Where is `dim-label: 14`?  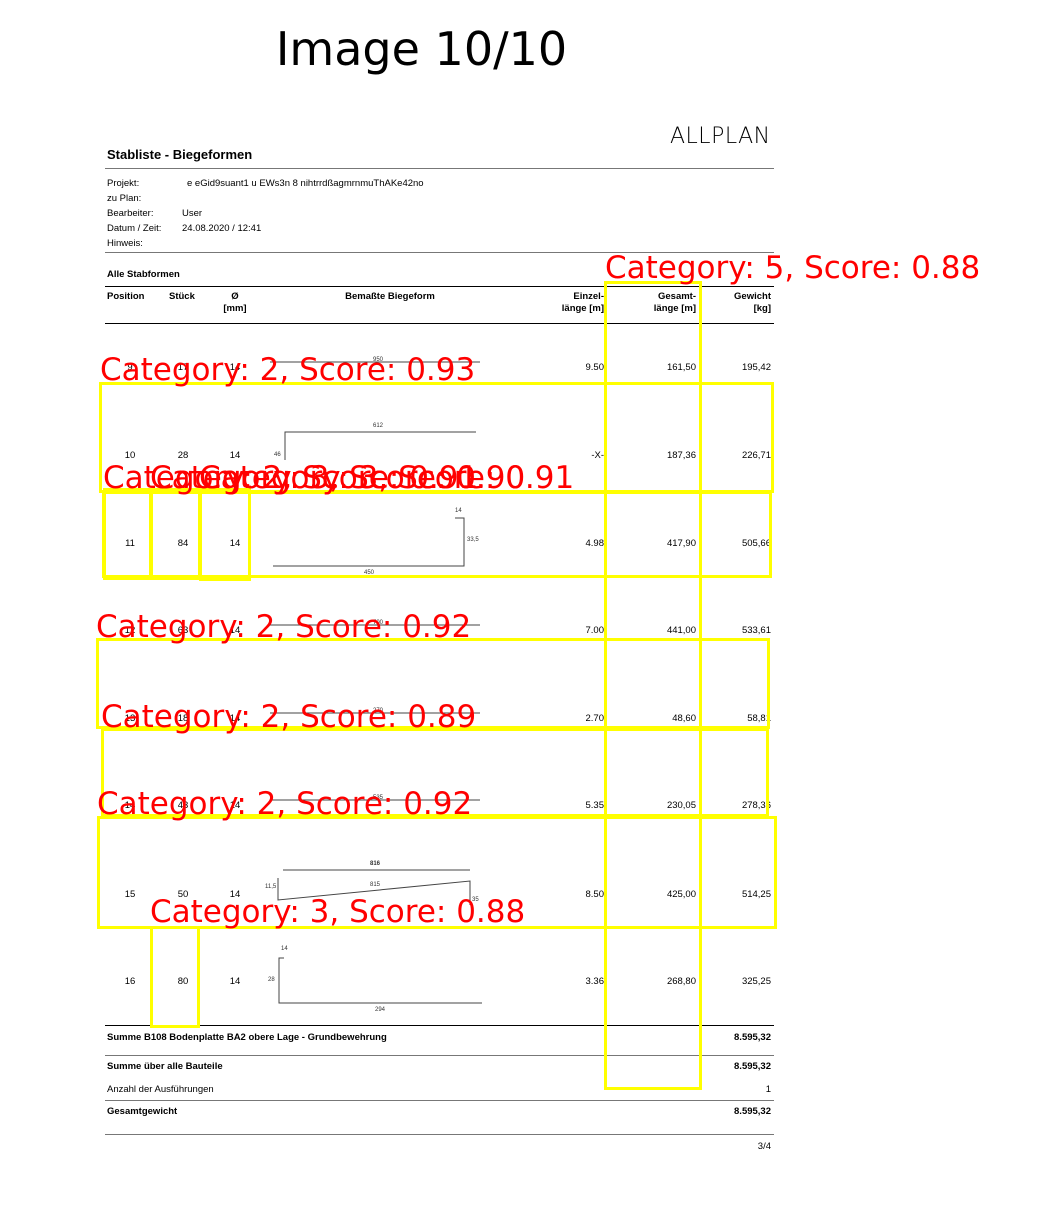
dim-label: 14 is located at coordinates (284, 949).